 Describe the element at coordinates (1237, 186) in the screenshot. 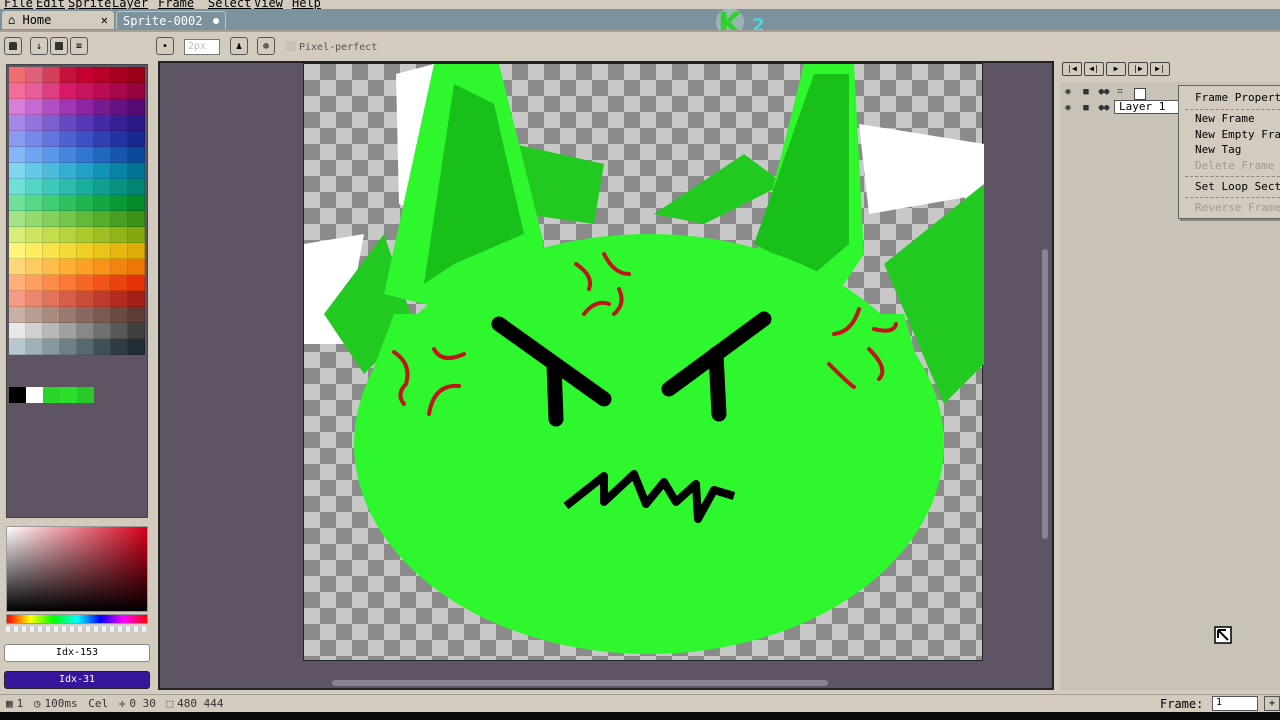

I see `menu-item-set-loop-section: Set Loop Section` at that location.